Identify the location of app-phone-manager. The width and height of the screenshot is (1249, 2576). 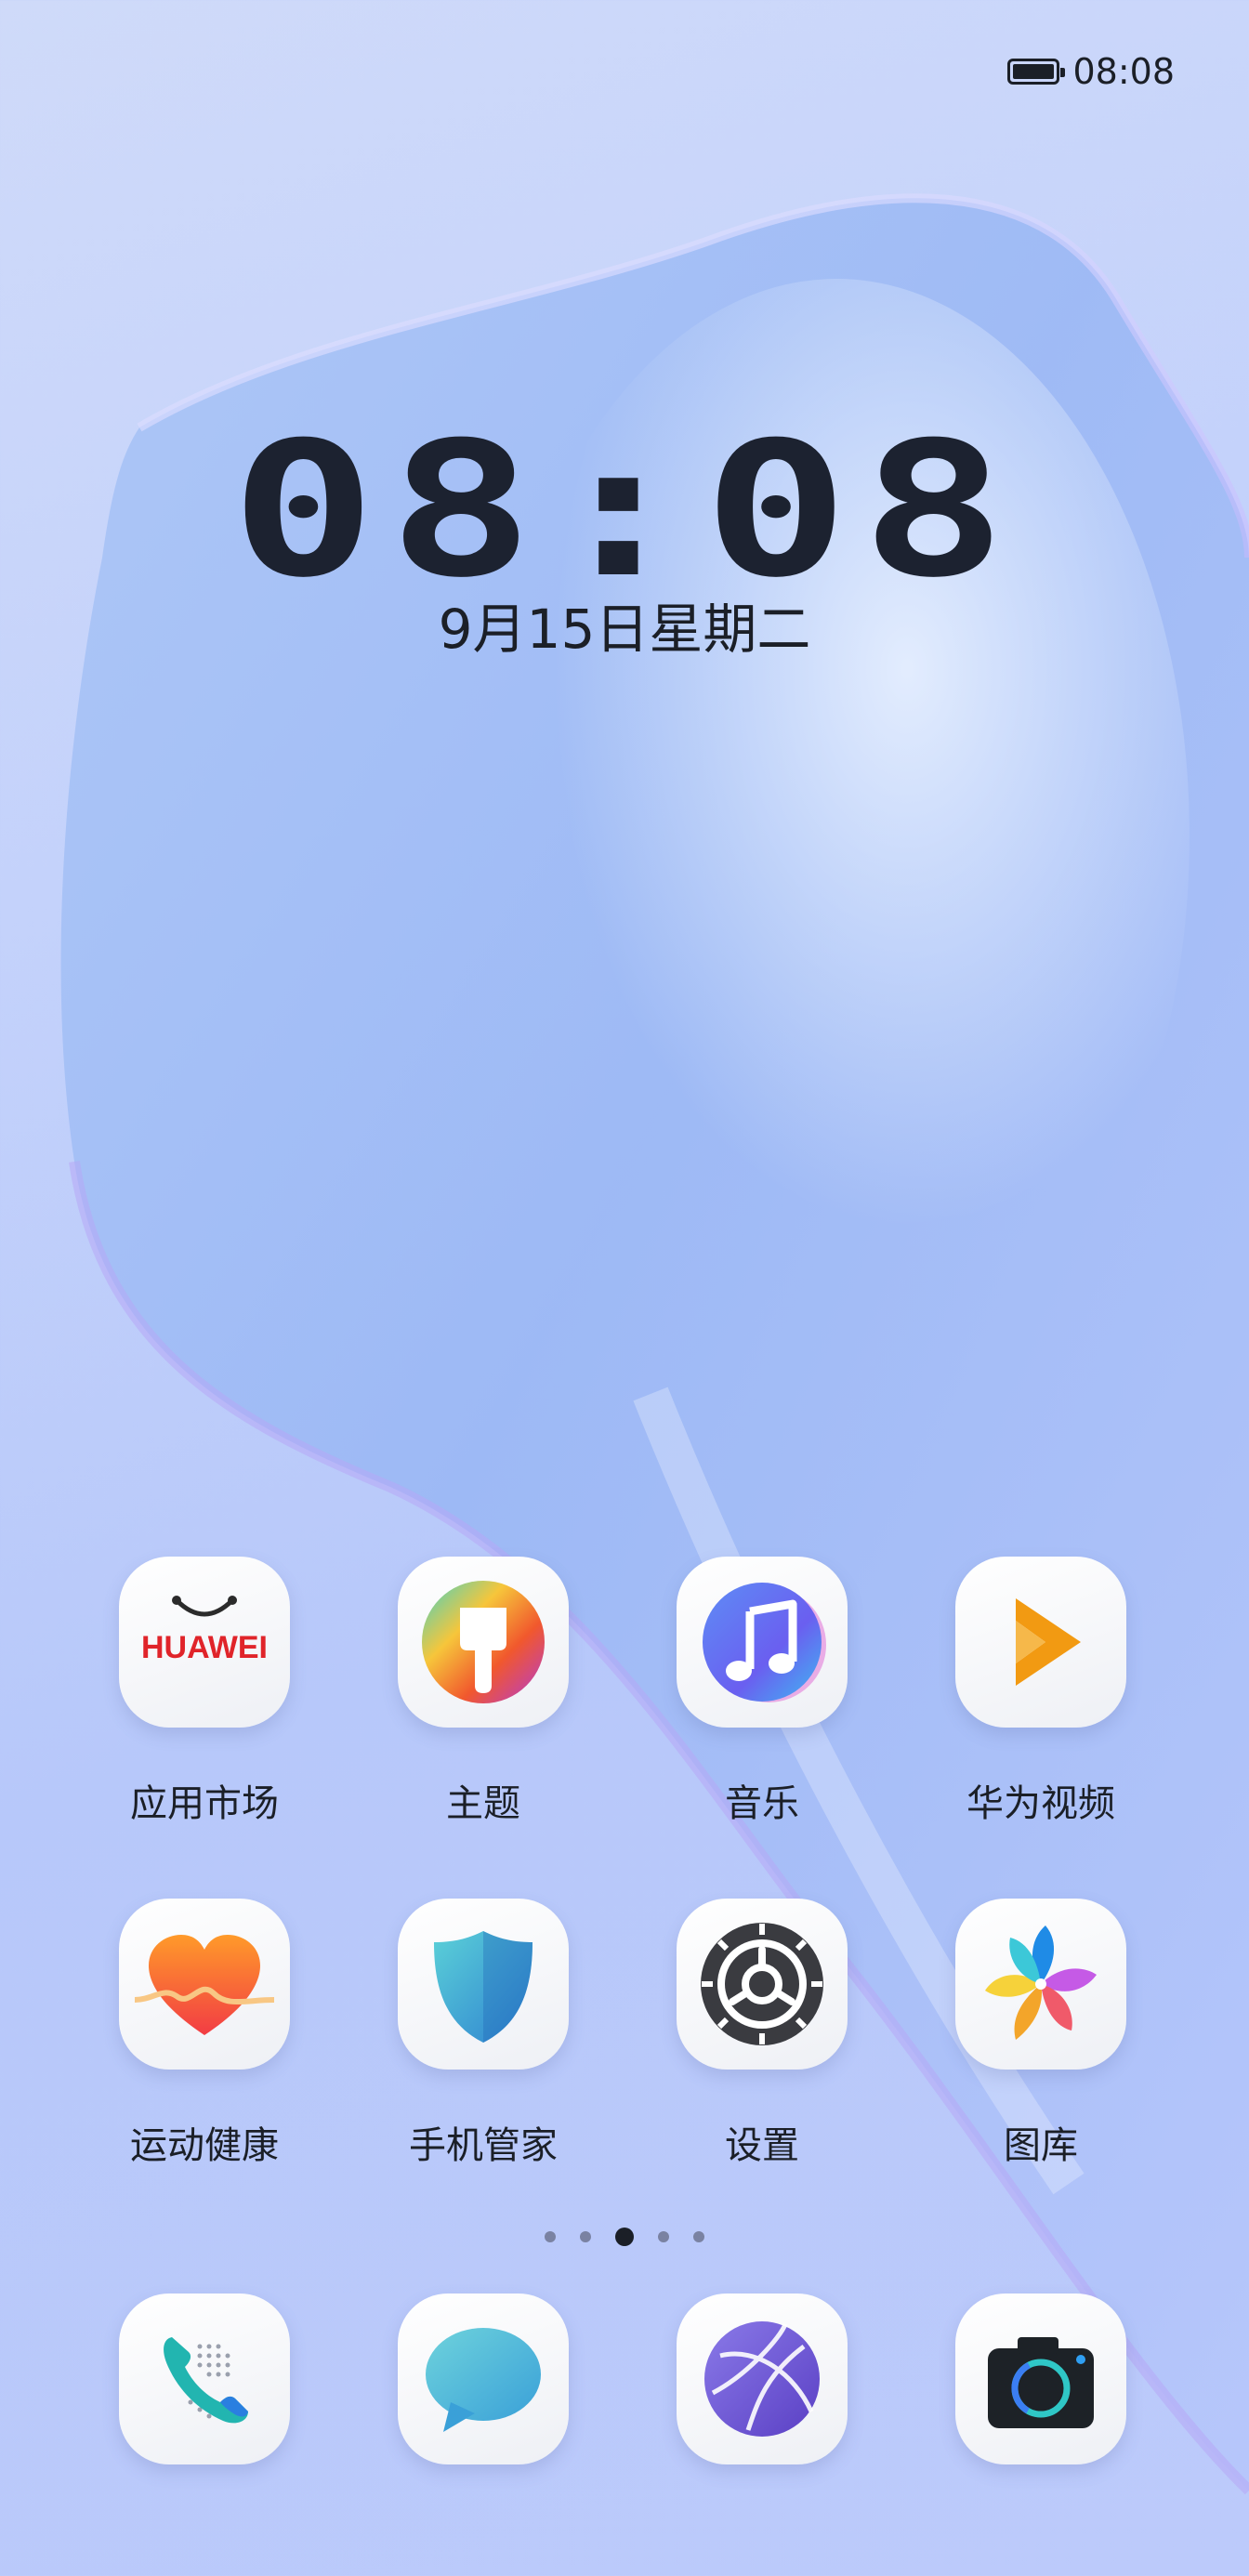
(483, 1984).